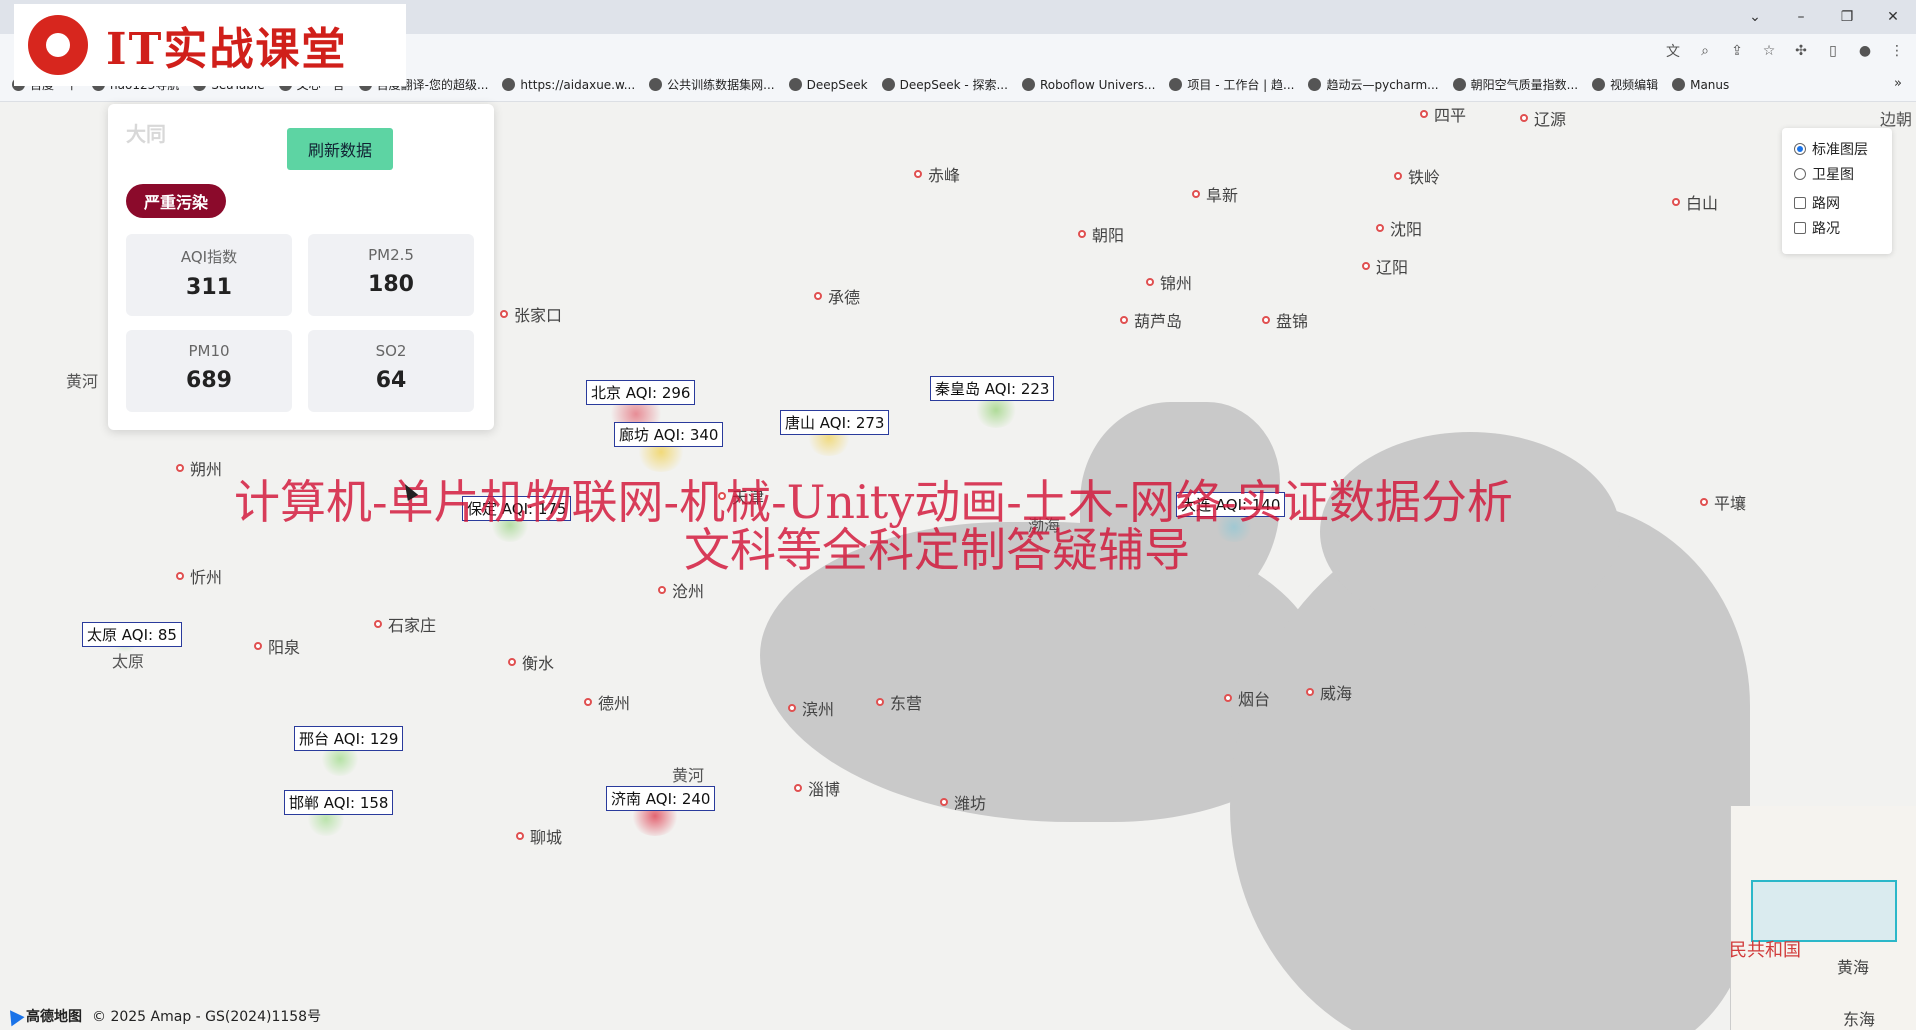 This screenshot has height=1030, width=1916. I want to click on city-name: 辽阳, so click(1392, 267).